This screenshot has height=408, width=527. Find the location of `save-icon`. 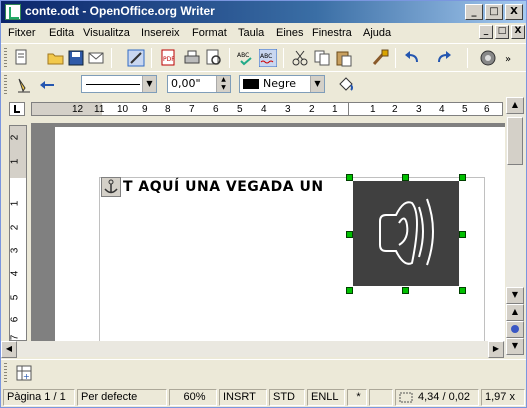

save-icon is located at coordinates (76, 58).